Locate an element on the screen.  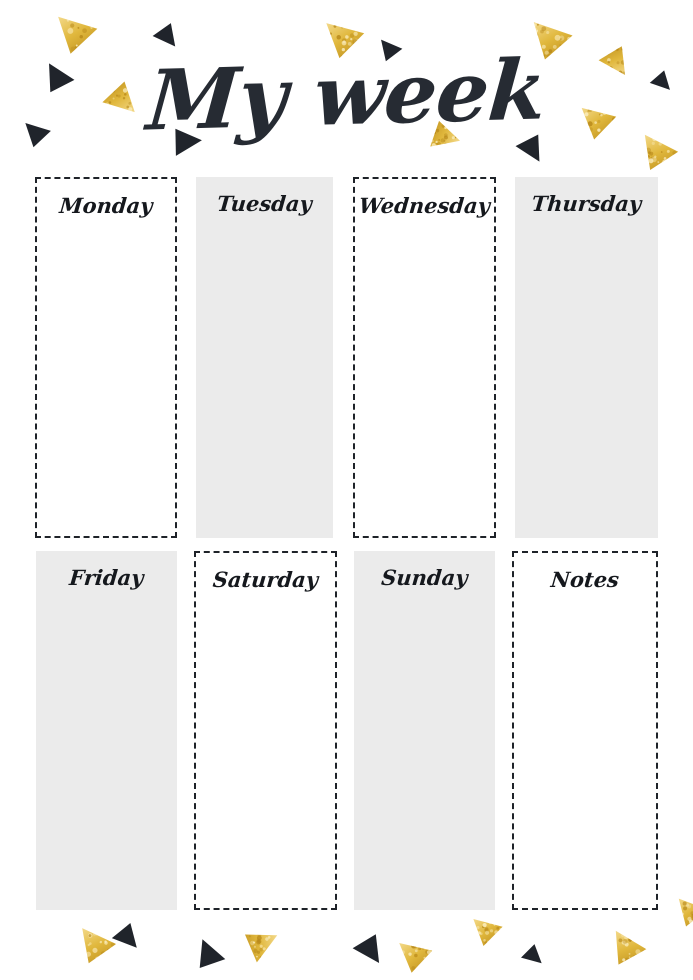
day-box-sunday: Sunday is located at coordinates (424, 730).